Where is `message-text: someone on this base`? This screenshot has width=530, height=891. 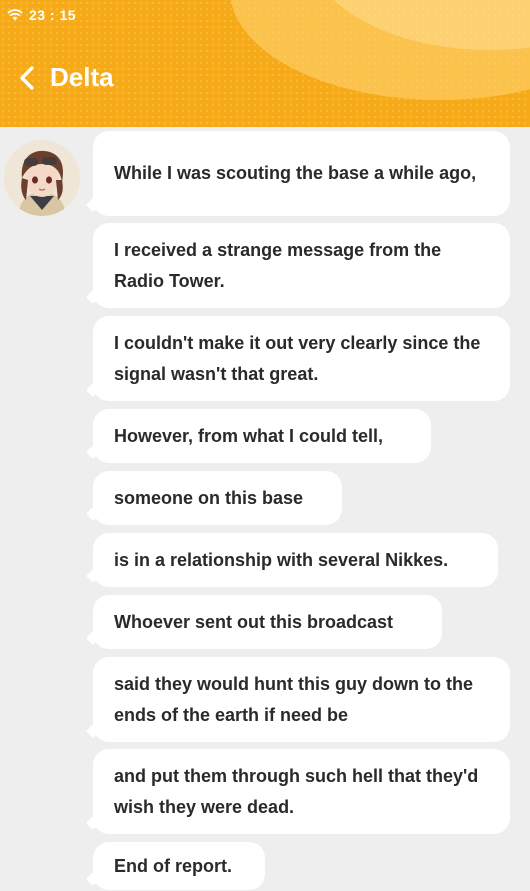 message-text: someone on this base is located at coordinates (209, 497).